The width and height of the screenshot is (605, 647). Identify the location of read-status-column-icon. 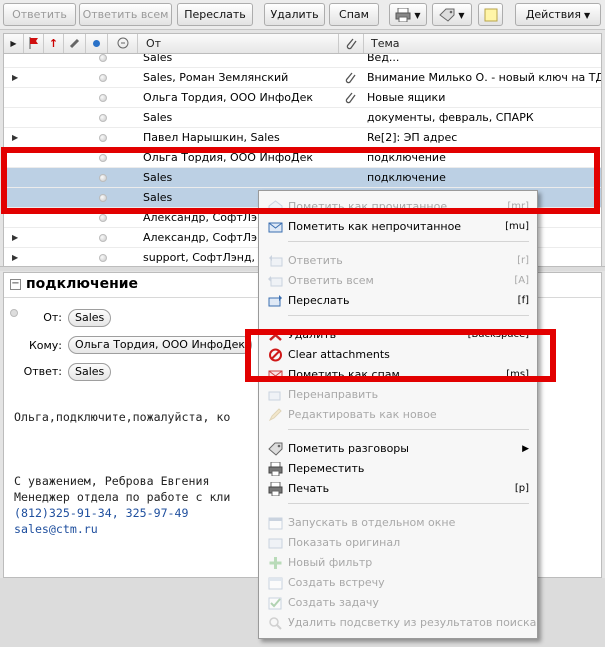
(97, 43).